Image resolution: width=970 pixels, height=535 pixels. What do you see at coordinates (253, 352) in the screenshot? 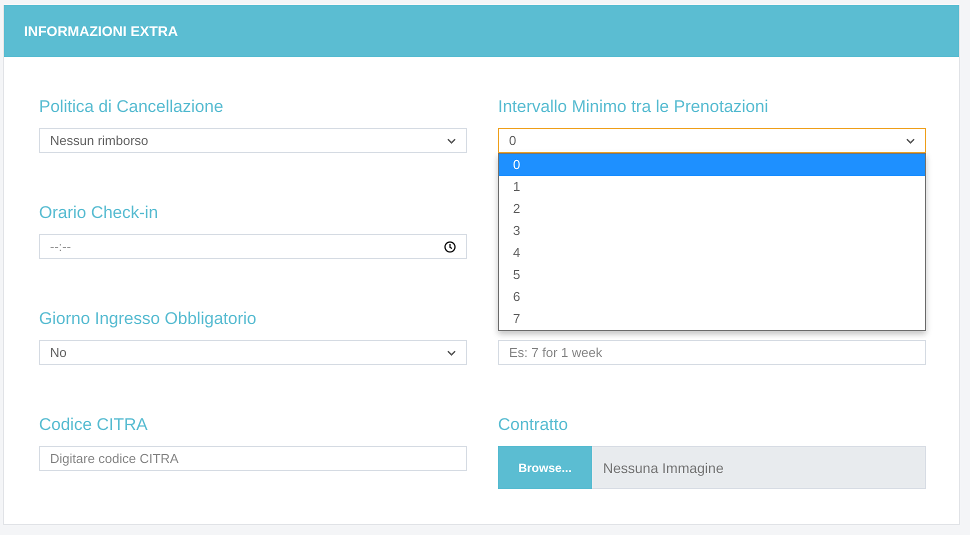
I see `dropdown: No` at bounding box center [253, 352].